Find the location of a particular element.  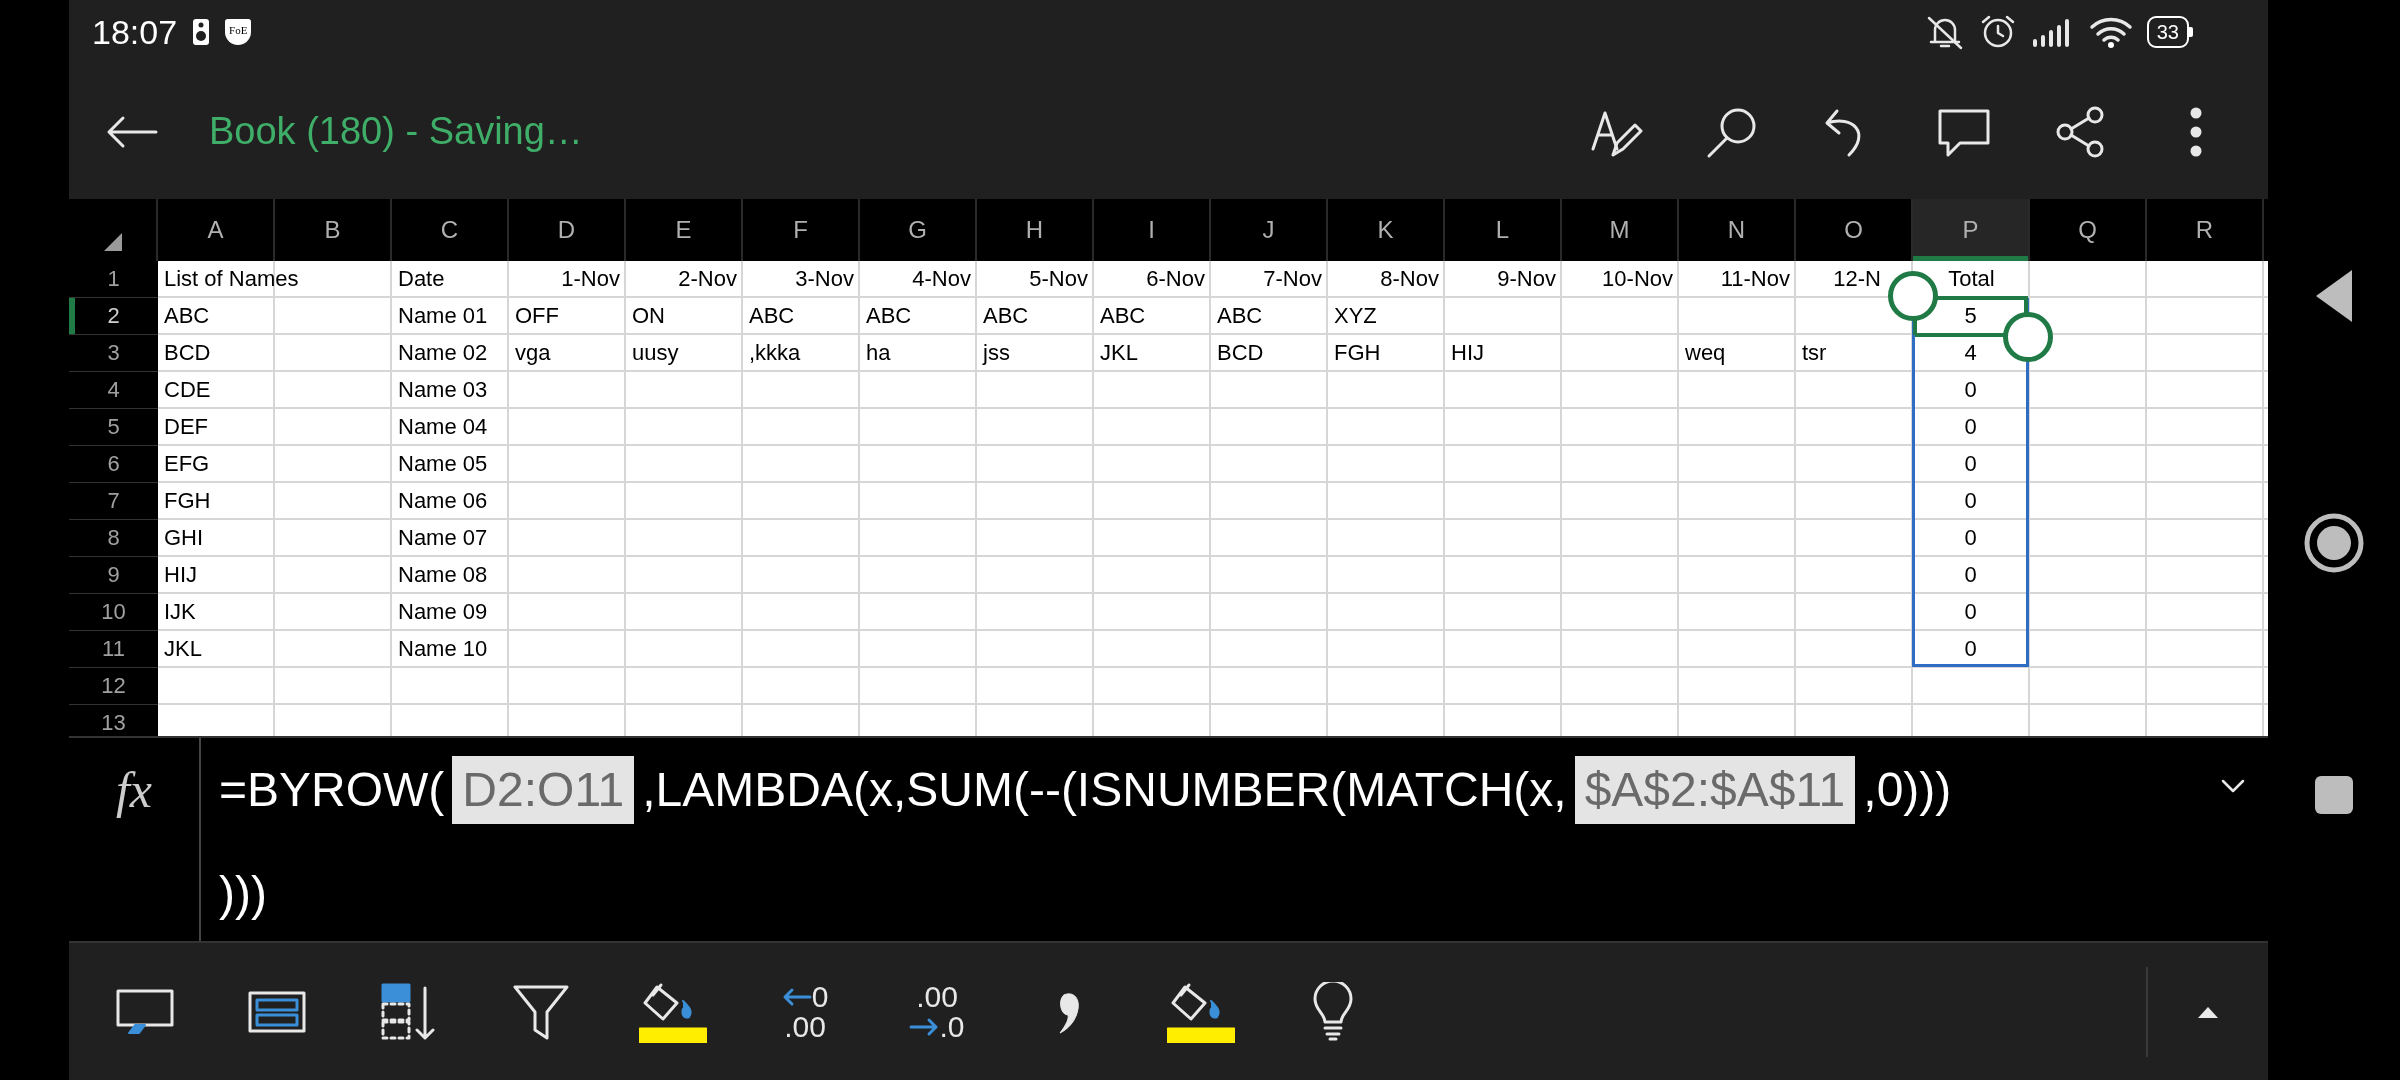

table-cell: 10-Nov is located at coordinates (1637, 278).